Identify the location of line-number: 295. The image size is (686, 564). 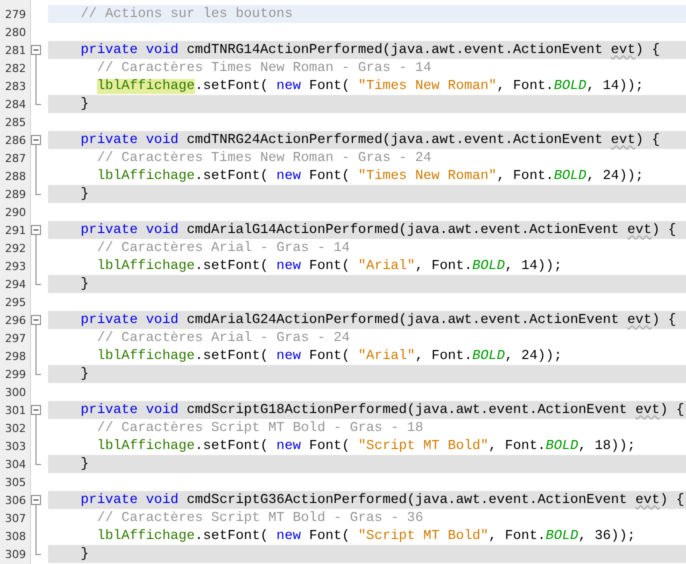
(15, 302).